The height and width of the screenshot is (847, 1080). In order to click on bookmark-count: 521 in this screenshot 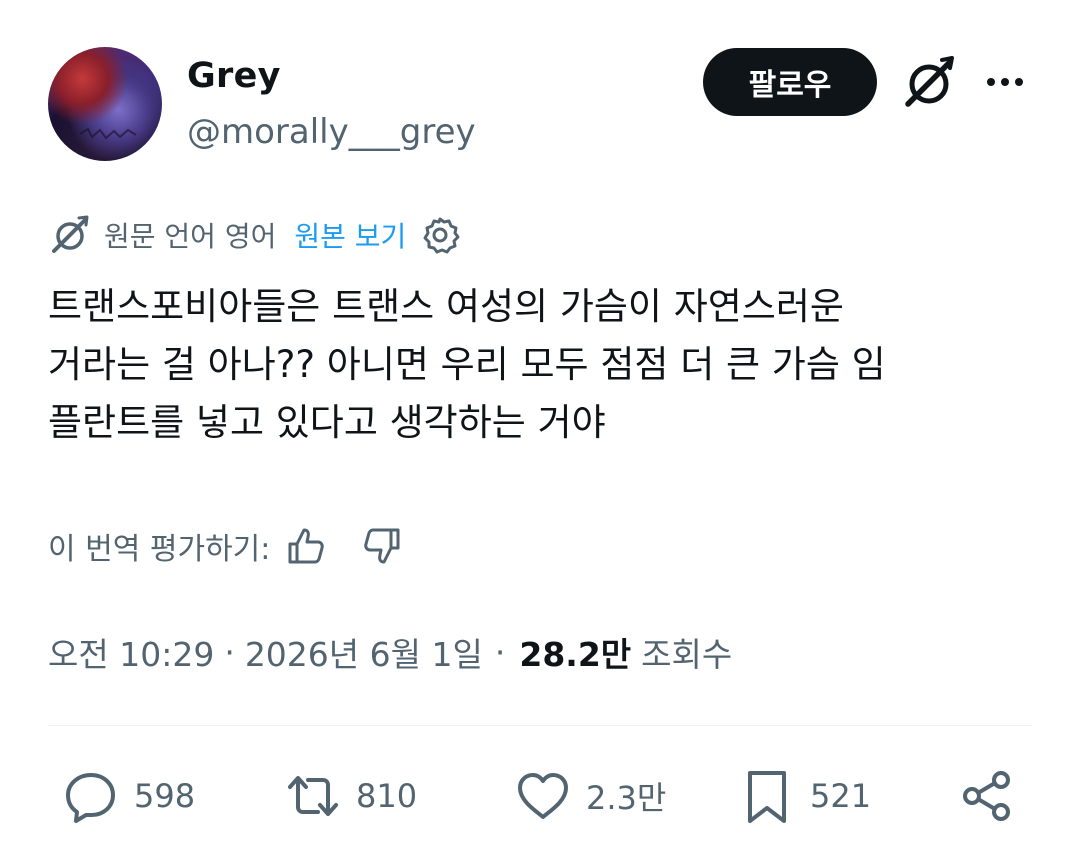, I will do `click(841, 796)`.